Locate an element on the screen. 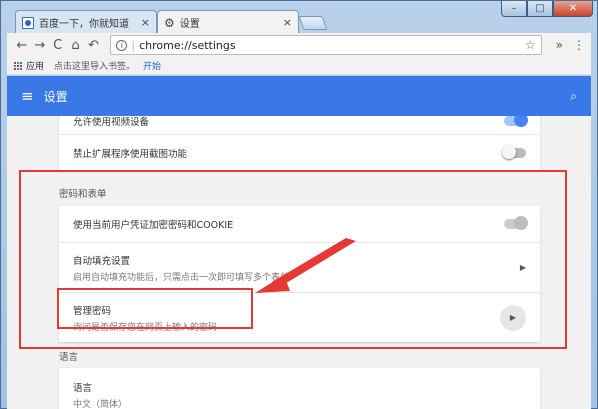 The height and width of the screenshot is (409, 598). setting-row-video: 允许使用视频设备 is located at coordinates (299, 125).